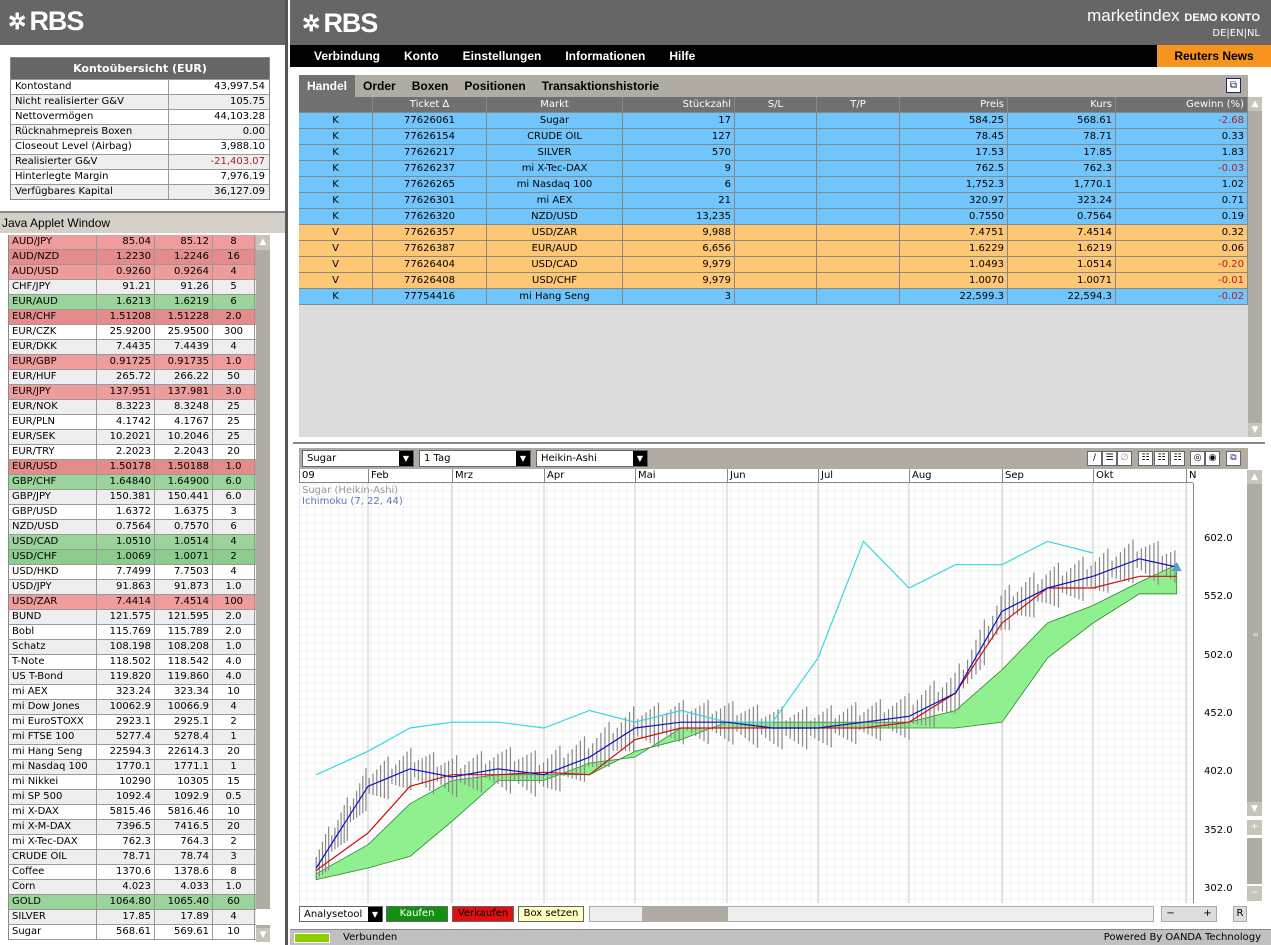 The image size is (1271, 945). I want to click on bid-price: 91.21, so click(126, 287).